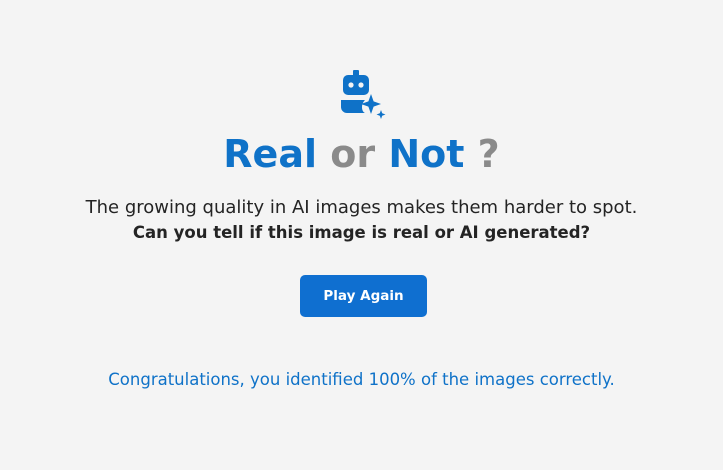  What do you see at coordinates (363, 94) in the screenshot?
I see `bot-sparkle-icon` at bounding box center [363, 94].